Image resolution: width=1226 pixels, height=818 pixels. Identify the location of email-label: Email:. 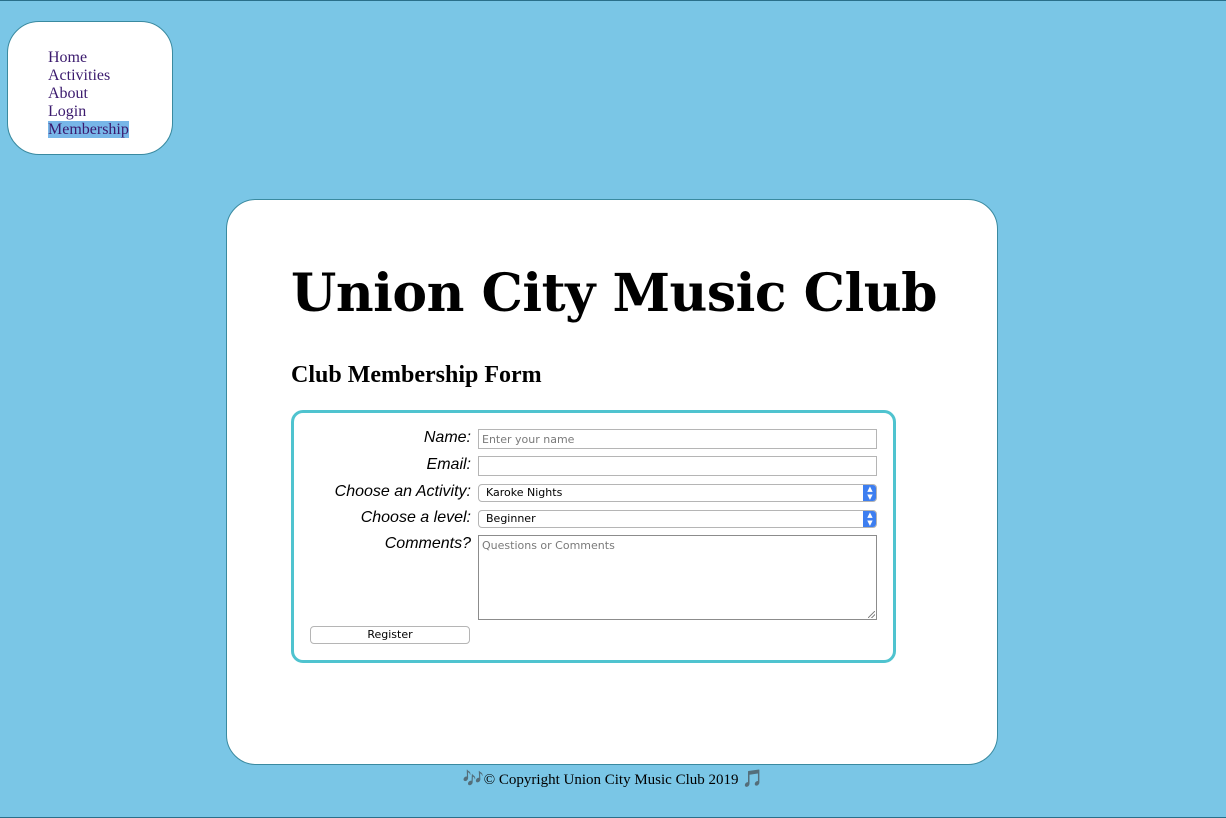
(448, 464).